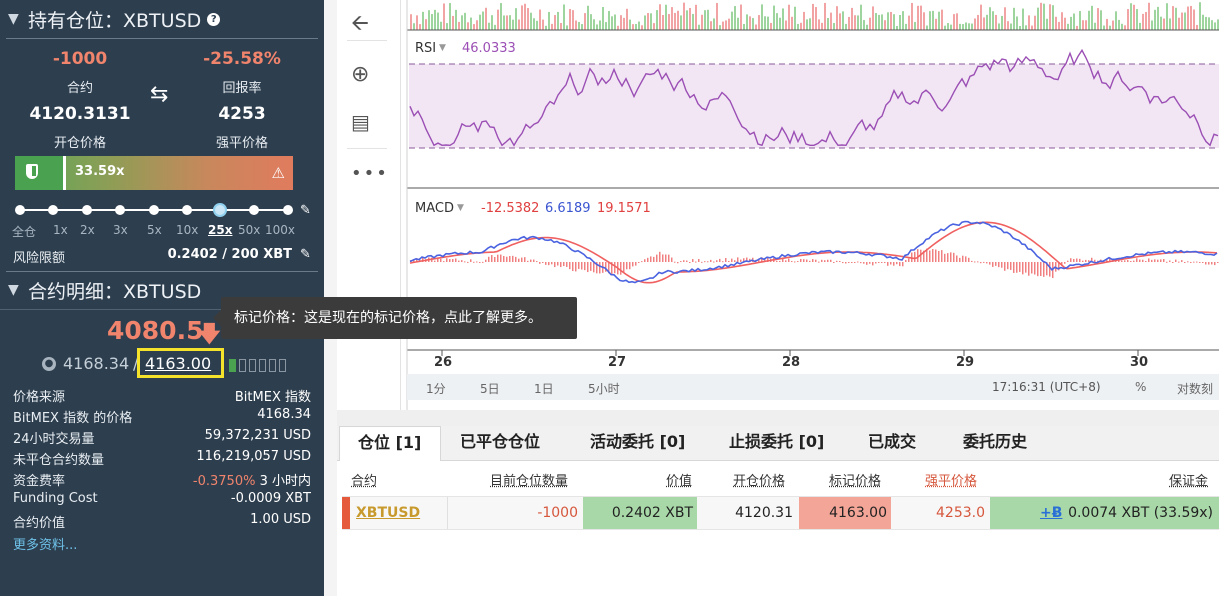 This screenshot has width=1219, height=596. What do you see at coordinates (360, 122) in the screenshot?
I see `measure-icon: ▤` at bounding box center [360, 122].